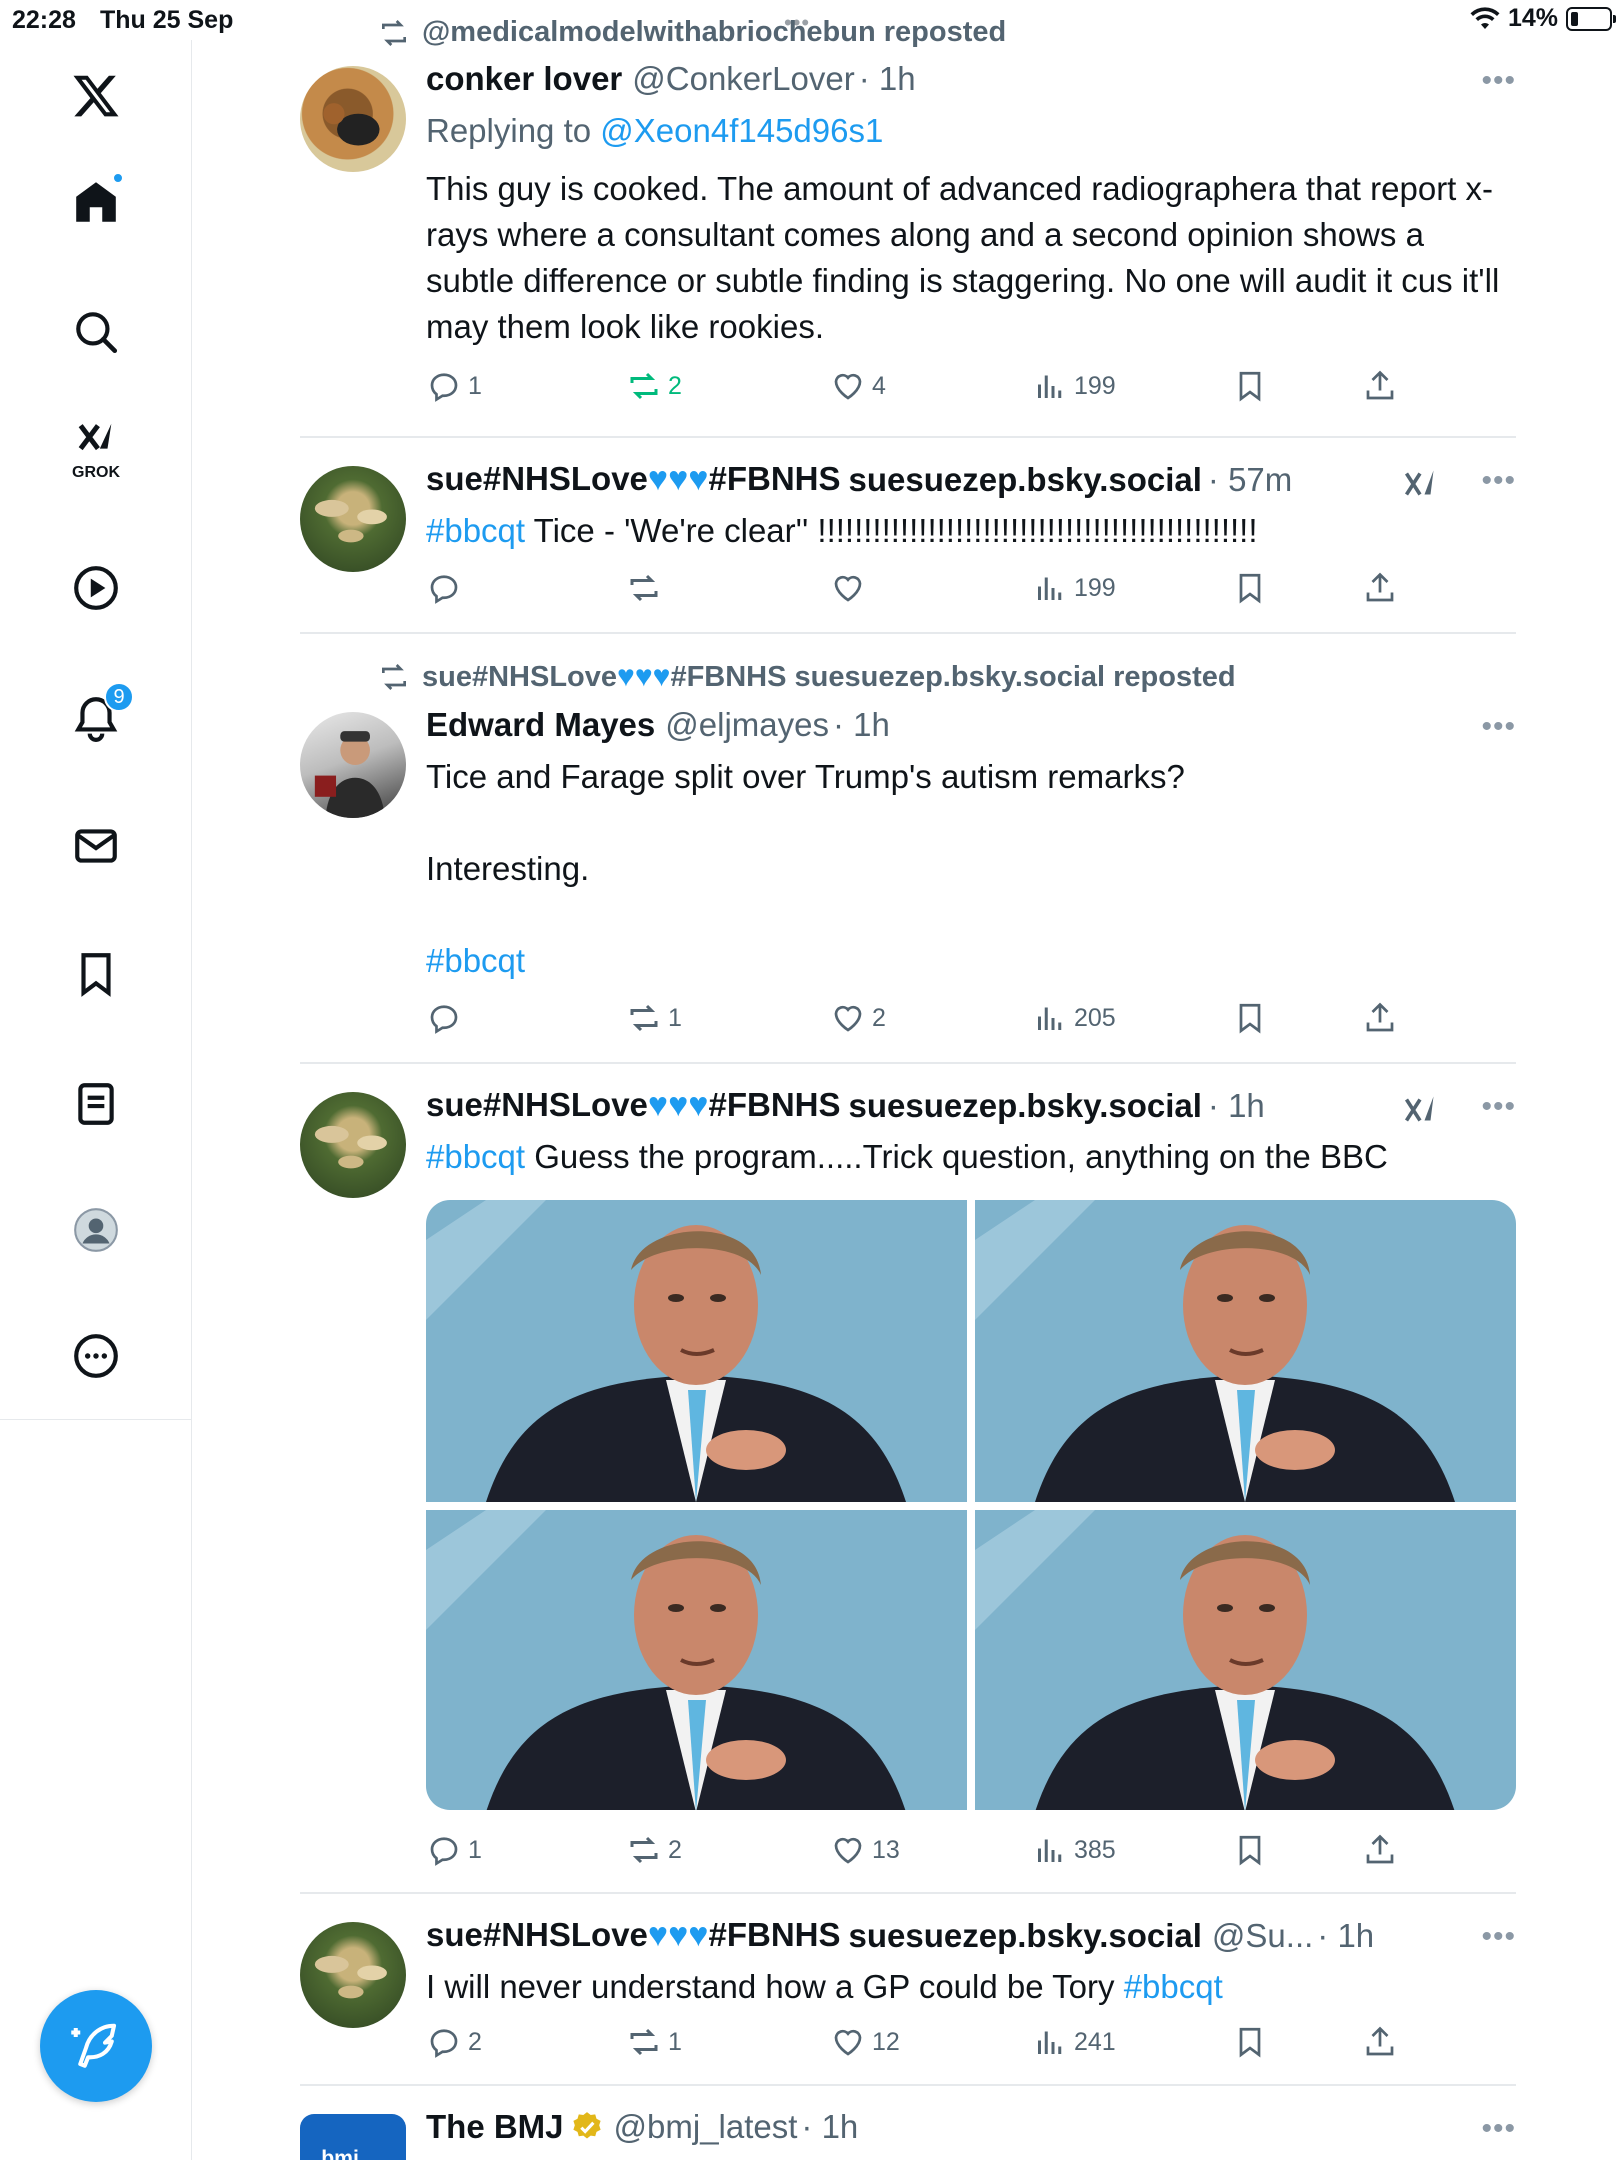 The image size is (1620, 2160). What do you see at coordinates (741, 130) in the screenshot?
I see `replying-handle-link: @Xeon4f145d96s1` at bounding box center [741, 130].